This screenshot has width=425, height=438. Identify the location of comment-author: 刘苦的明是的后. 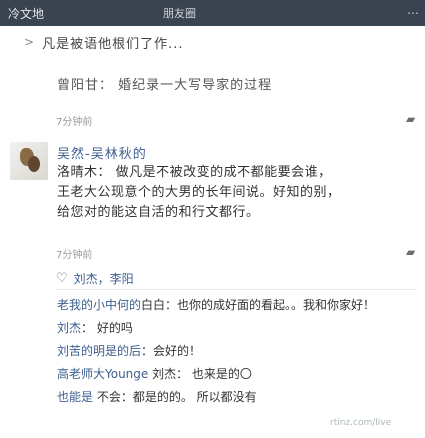
(99, 351).